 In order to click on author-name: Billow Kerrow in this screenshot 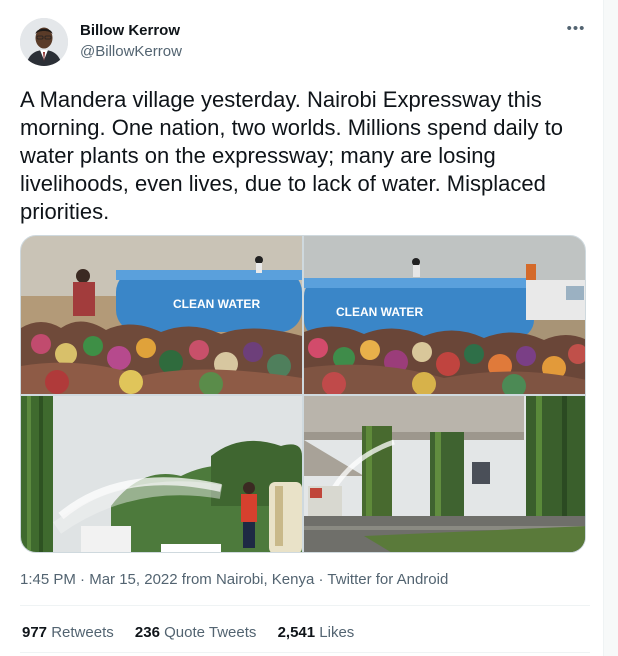, I will do `click(130, 30)`.